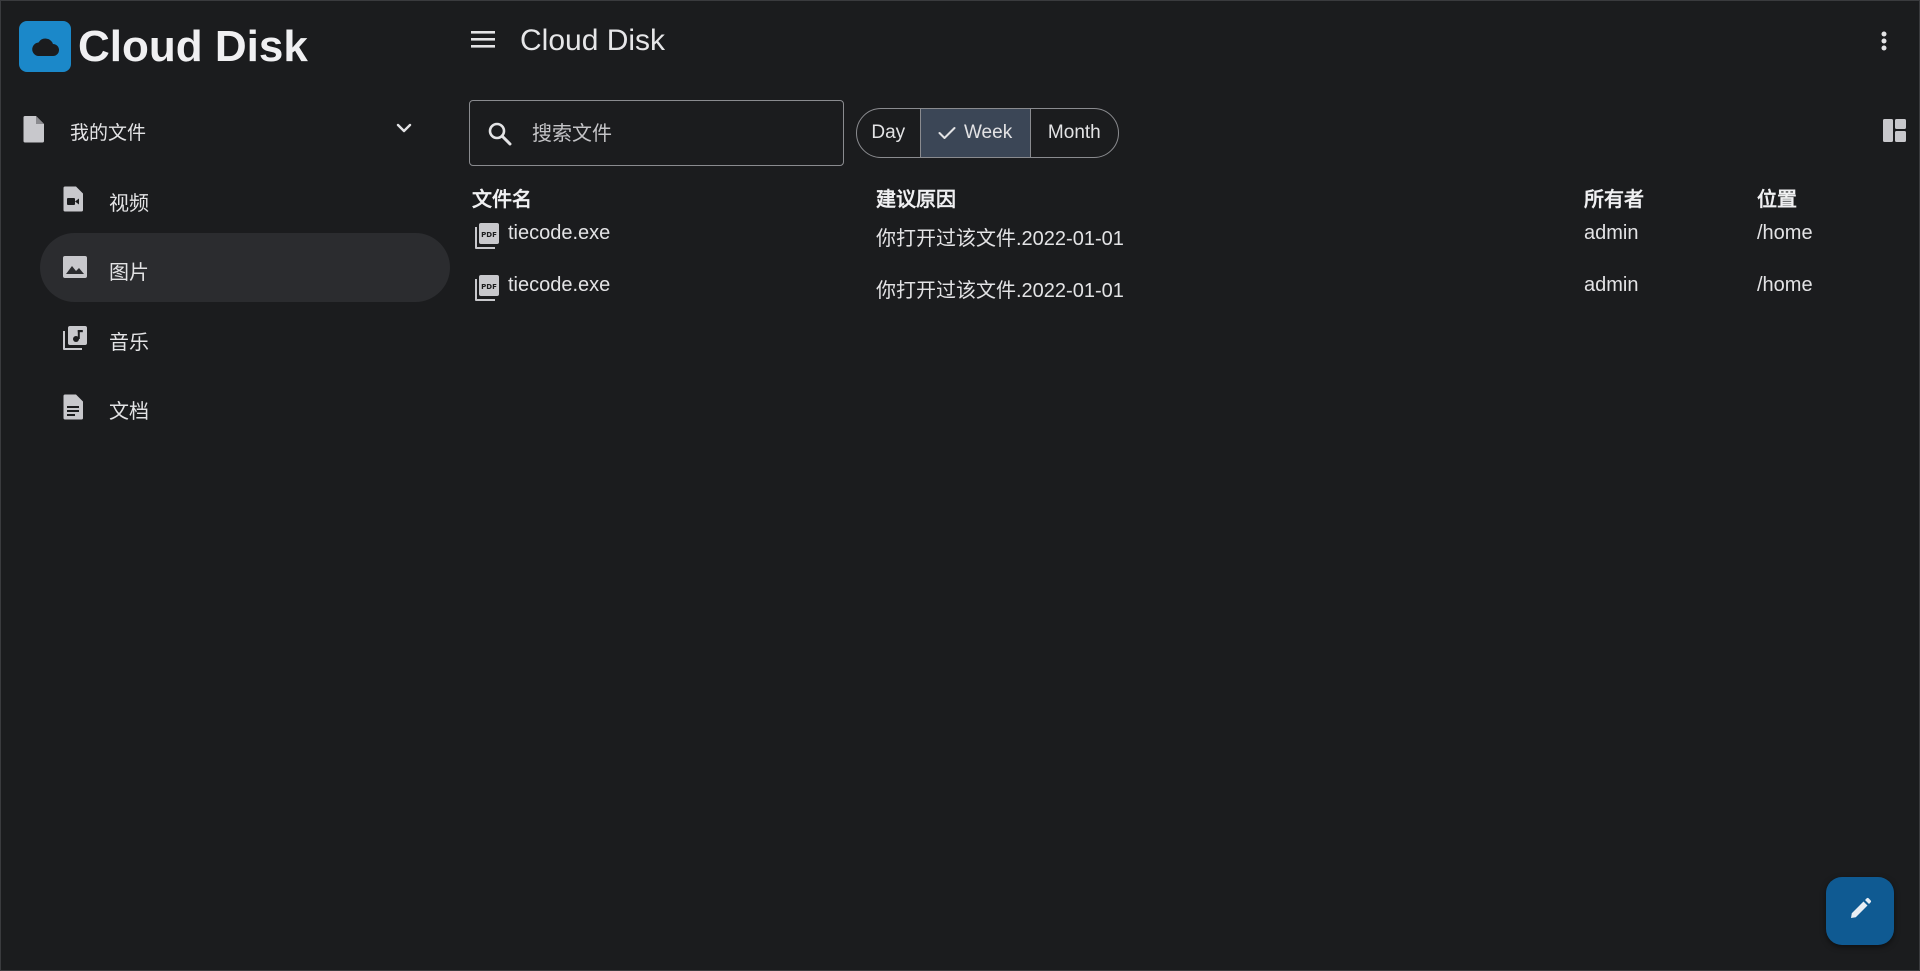 This screenshot has width=1920, height=971. What do you see at coordinates (404, 130) in the screenshot?
I see `chevron-down-icon` at bounding box center [404, 130].